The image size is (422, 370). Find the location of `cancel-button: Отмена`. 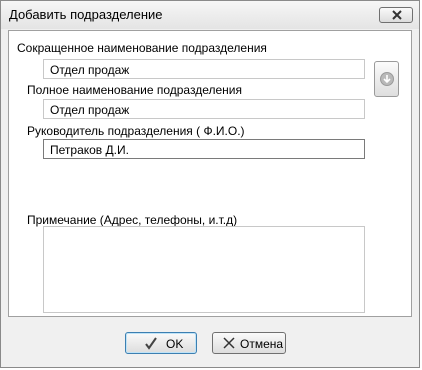

cancel-button: Отмена is located at coordinates (249, 343).